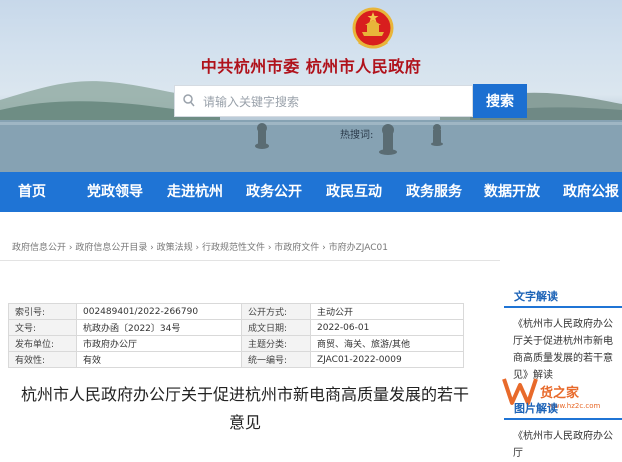  I want to click on nav-item-gov-affairs-disclosure: 政务公开, so click(274, 192).